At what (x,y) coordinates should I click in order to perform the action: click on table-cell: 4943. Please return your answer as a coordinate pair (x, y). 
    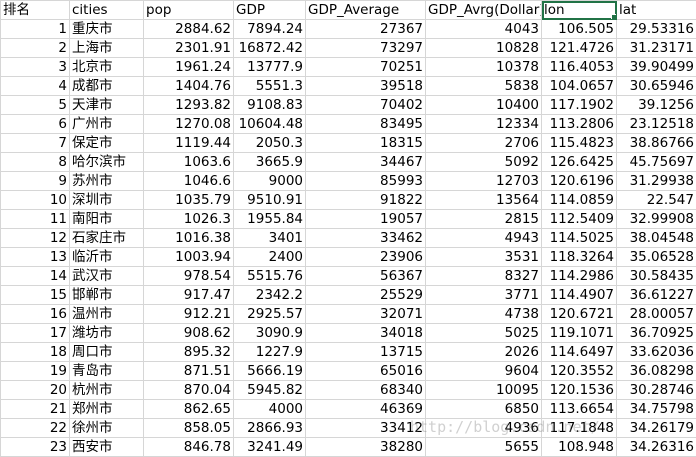
    Looking at the image, I should click on (484, 238).